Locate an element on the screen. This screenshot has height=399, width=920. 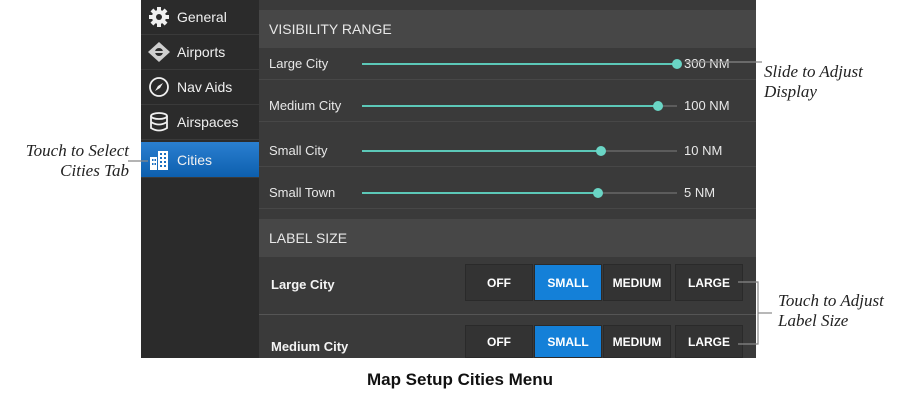
figure-caption: Map Setup Cities Menu is located at coordinates (460, 379).